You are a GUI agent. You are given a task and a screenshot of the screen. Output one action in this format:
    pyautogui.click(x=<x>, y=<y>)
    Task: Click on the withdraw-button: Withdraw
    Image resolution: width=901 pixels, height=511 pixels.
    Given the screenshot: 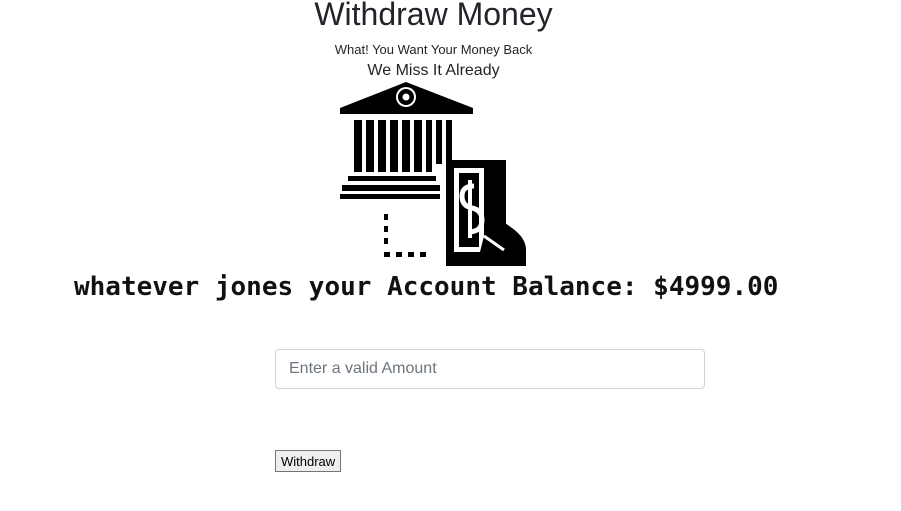 What is the action you would take?
    pyautogui.click(x=308, y=461)
    